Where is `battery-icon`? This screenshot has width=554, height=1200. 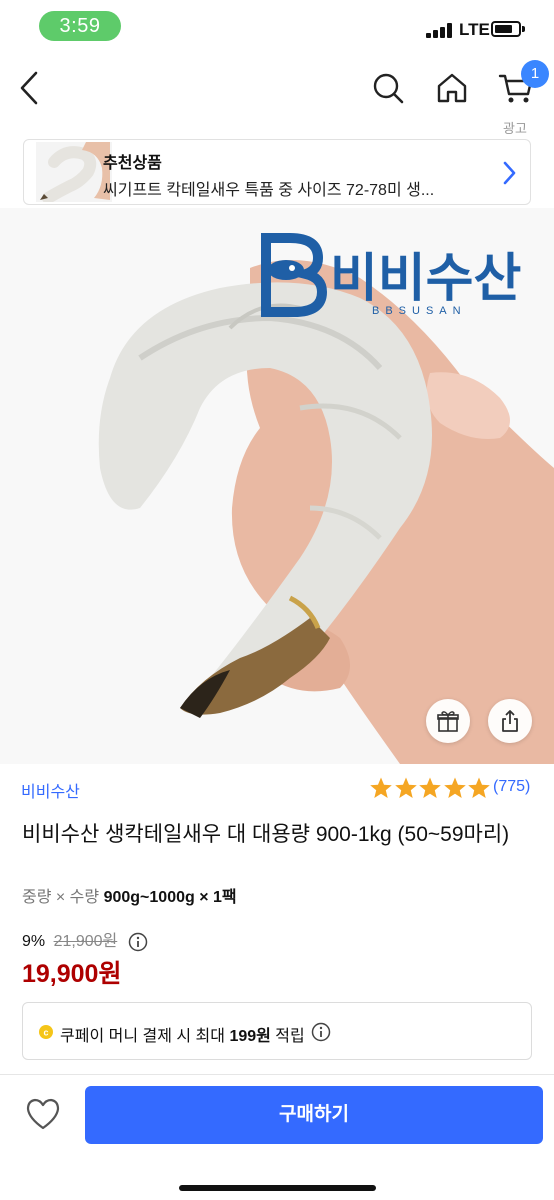 battery-icon is located at coordinates (506, 29).